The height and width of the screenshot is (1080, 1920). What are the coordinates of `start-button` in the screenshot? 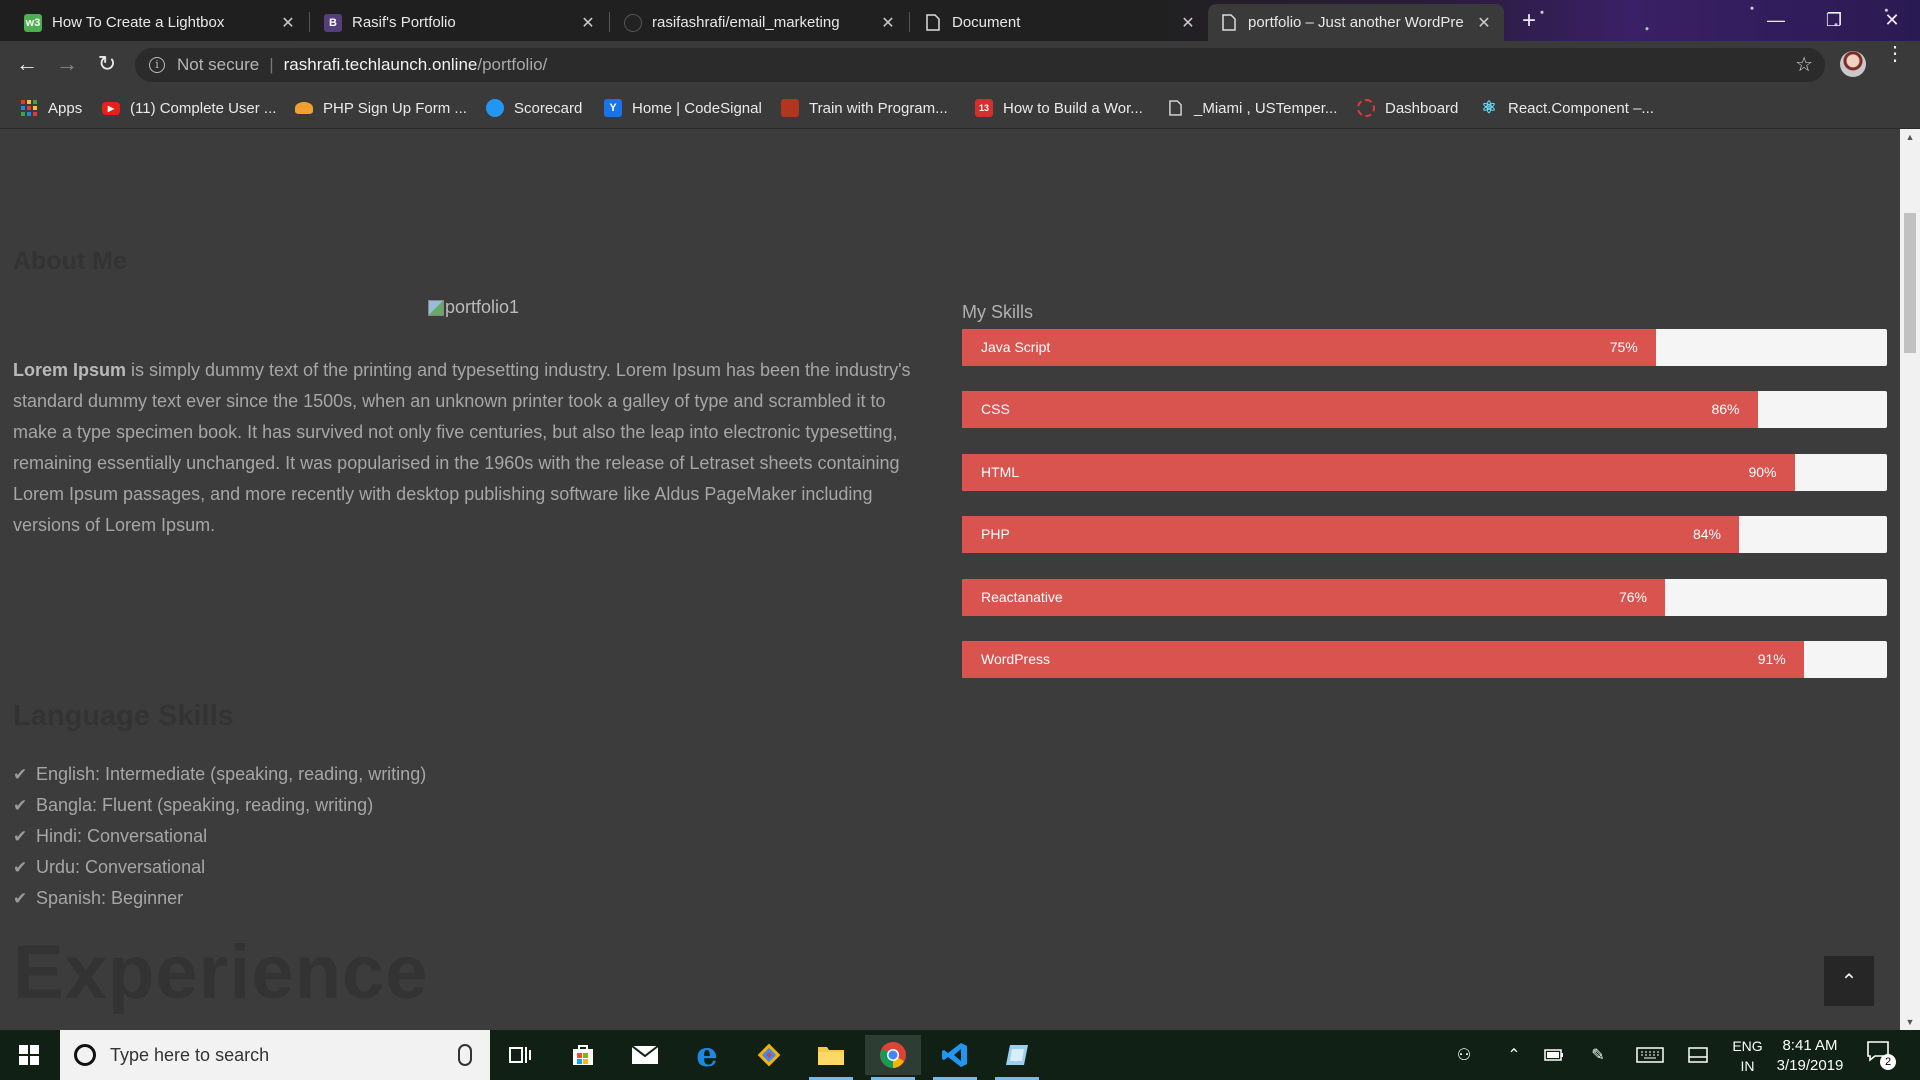 It's located at (29, 1055).